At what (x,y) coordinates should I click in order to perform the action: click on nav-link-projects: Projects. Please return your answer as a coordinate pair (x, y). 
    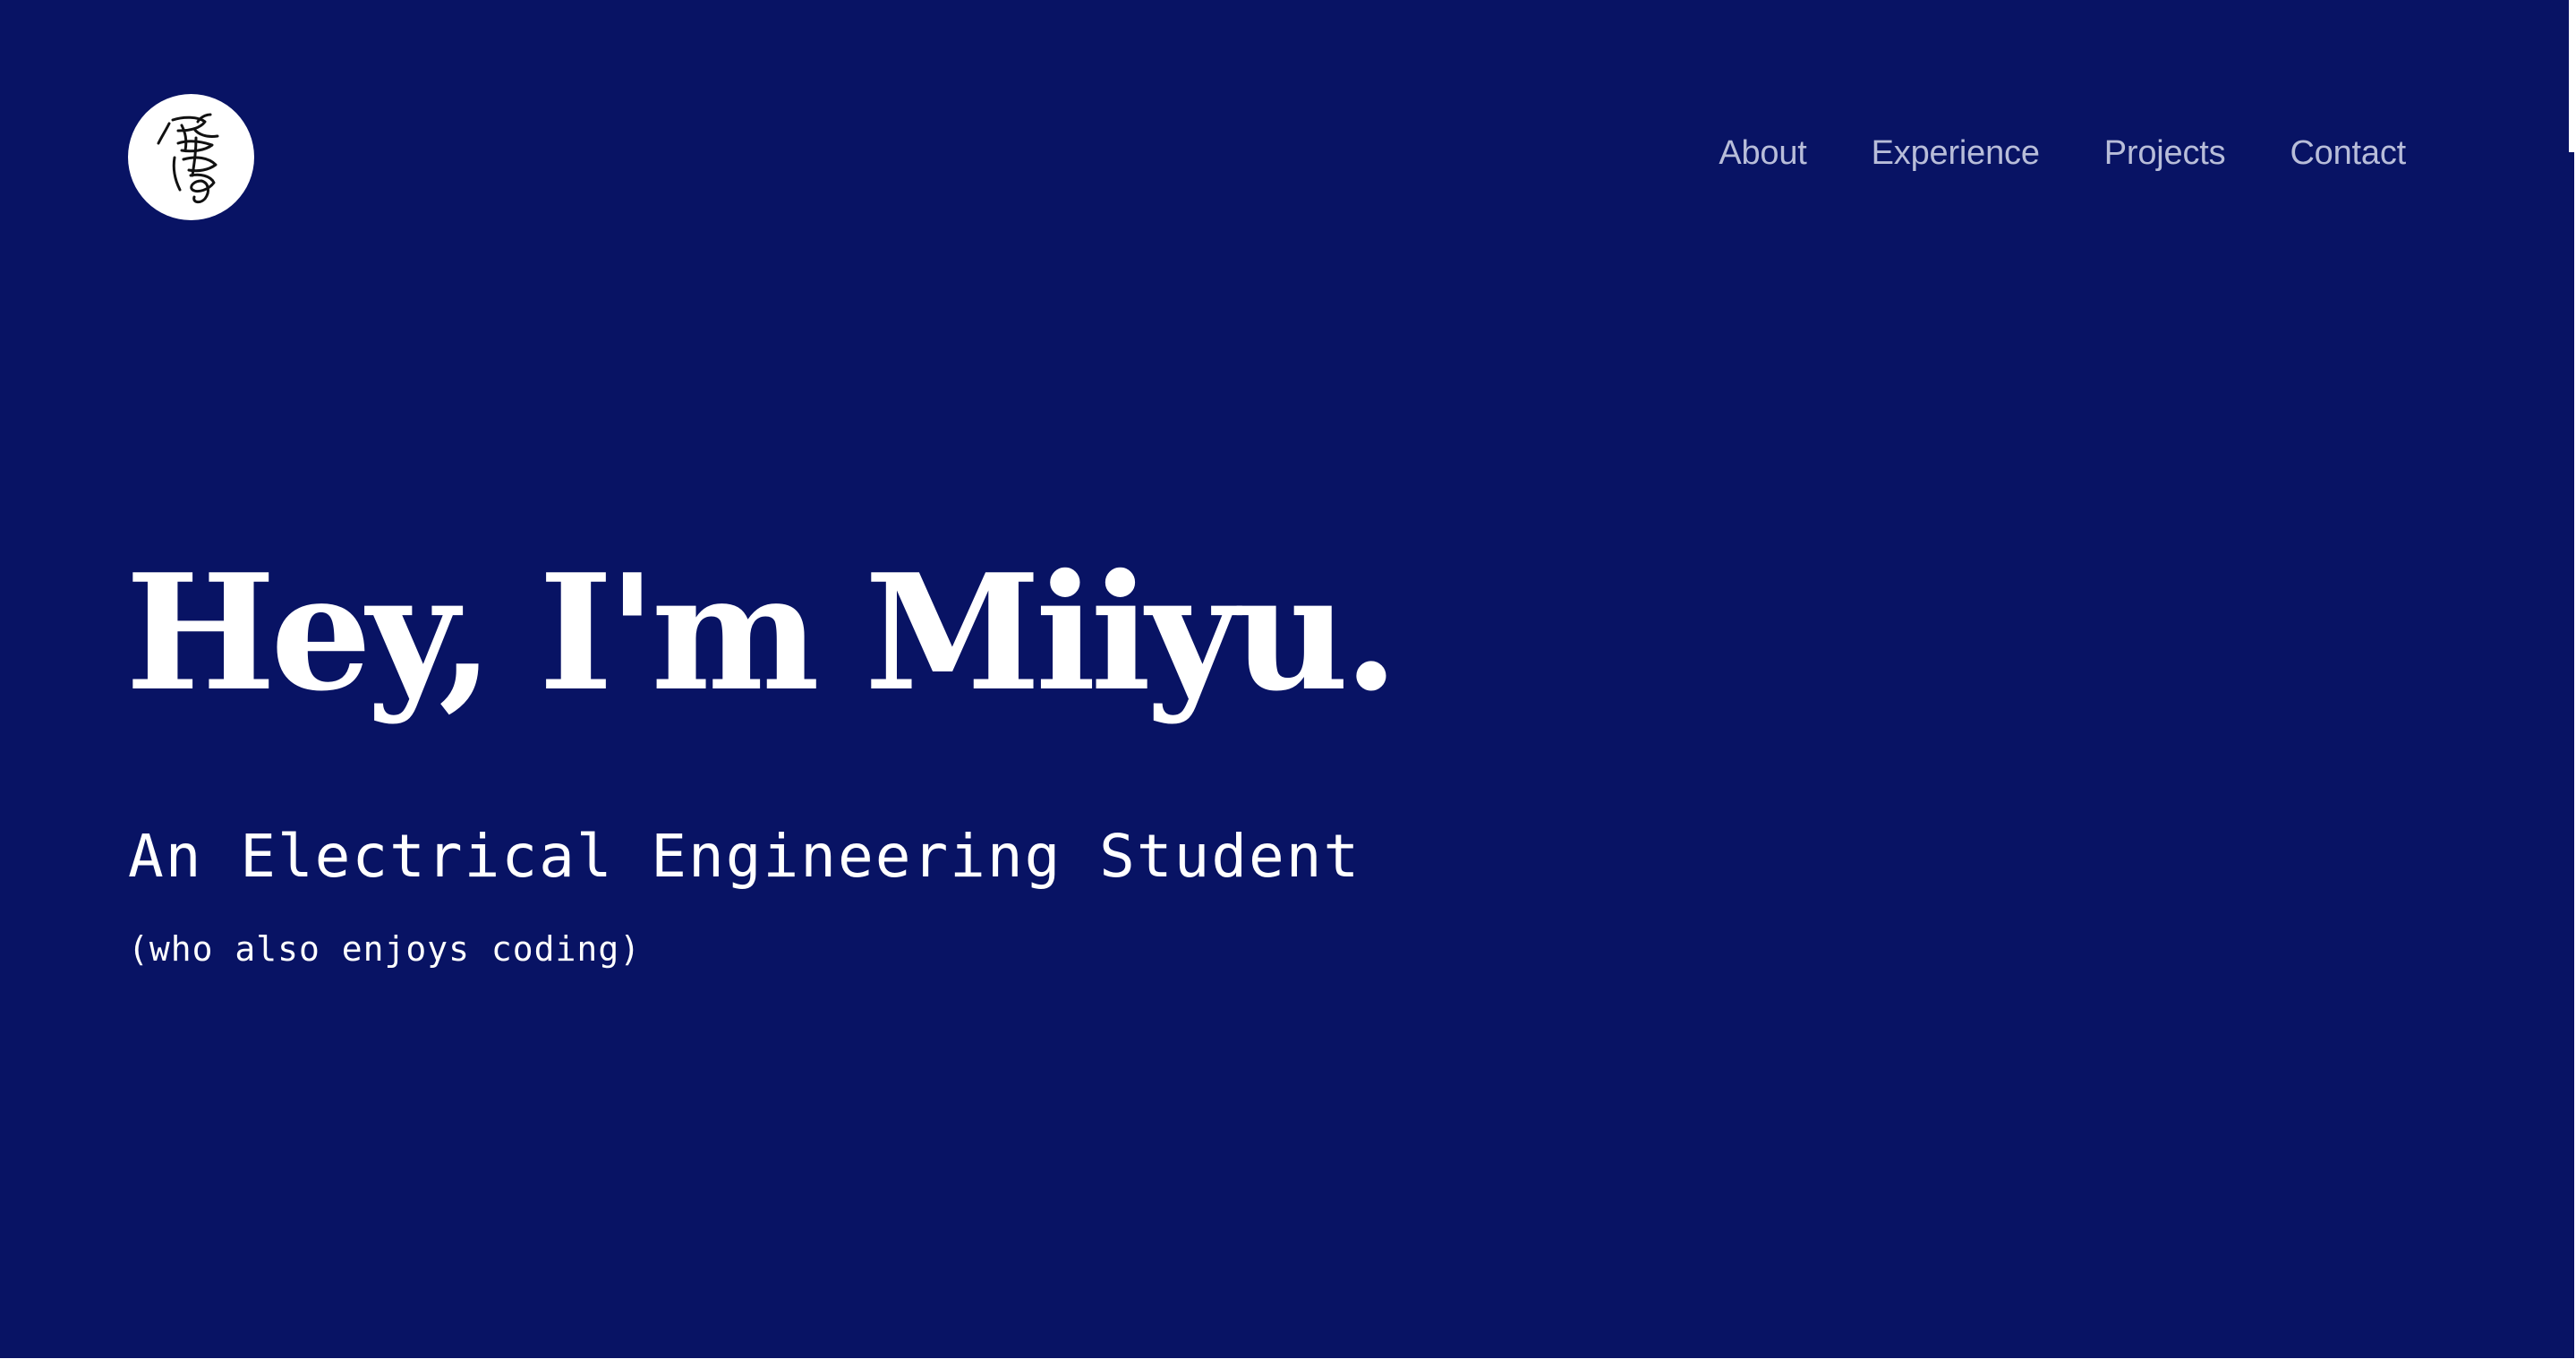
    Looking at the image, I should click on (2165, 153).